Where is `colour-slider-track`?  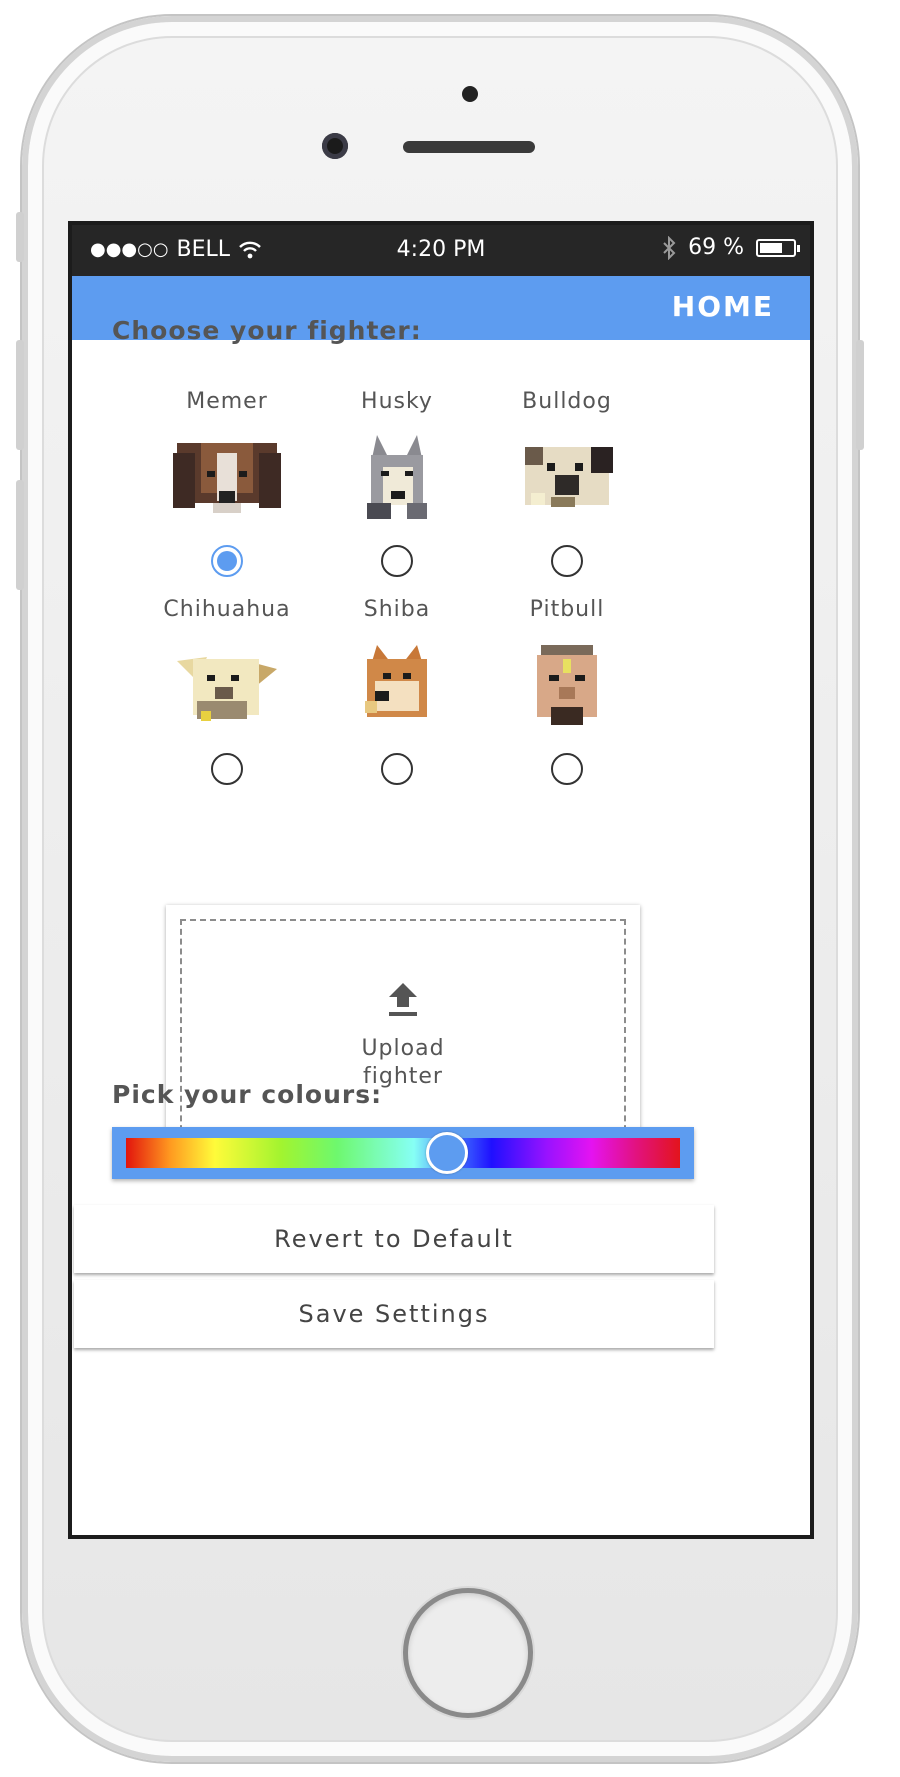
colour-slider-track is located at coordinates (403, 1153).